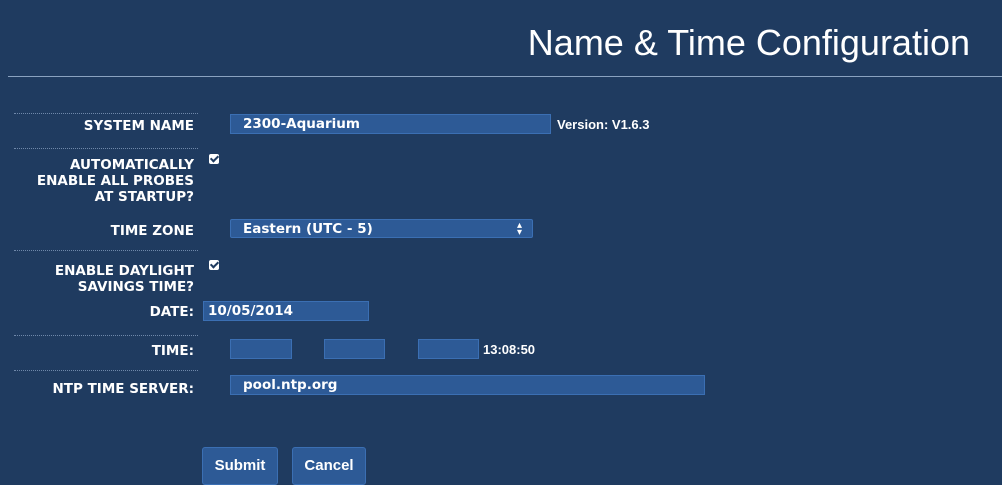  What do you see at coordinates (509, 349) in the screenshot?
I see `current-time-text: 13:08:50` at bounding box center [509, 349].